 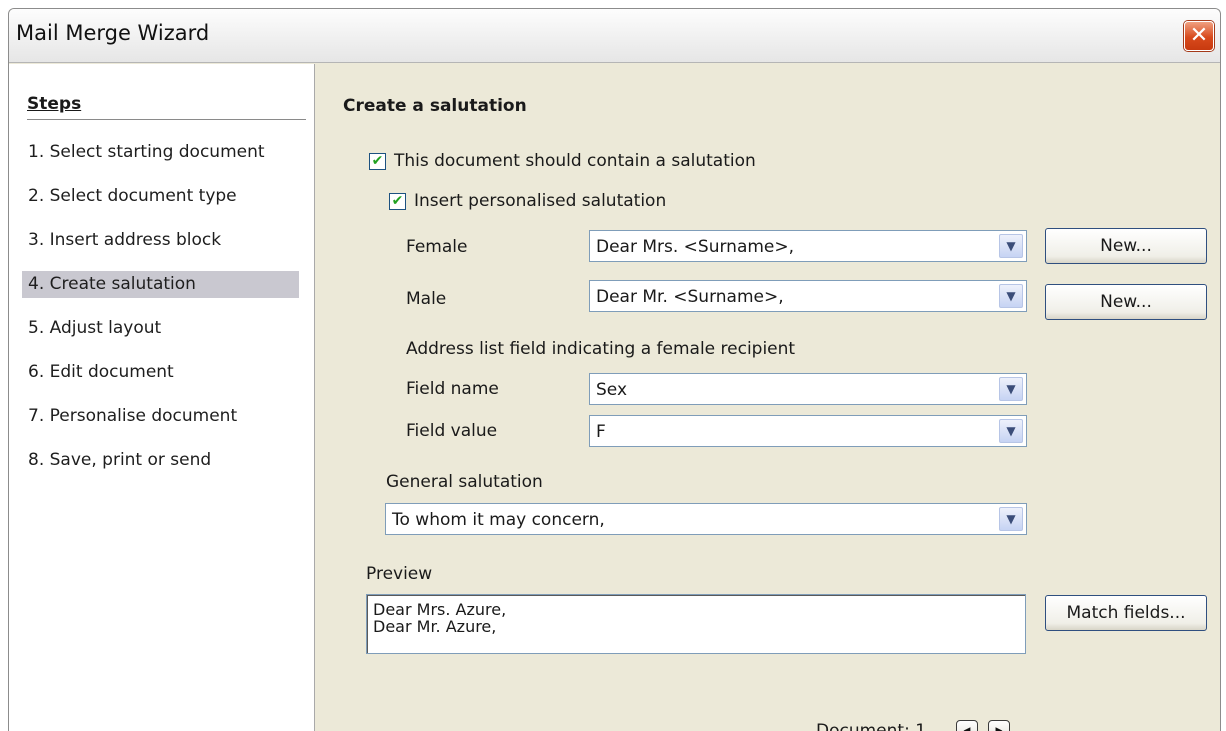 What do you see at coordinates (426, 299) in the screenshot?
I see `male-label: Male` at bounding box center [426, 299].